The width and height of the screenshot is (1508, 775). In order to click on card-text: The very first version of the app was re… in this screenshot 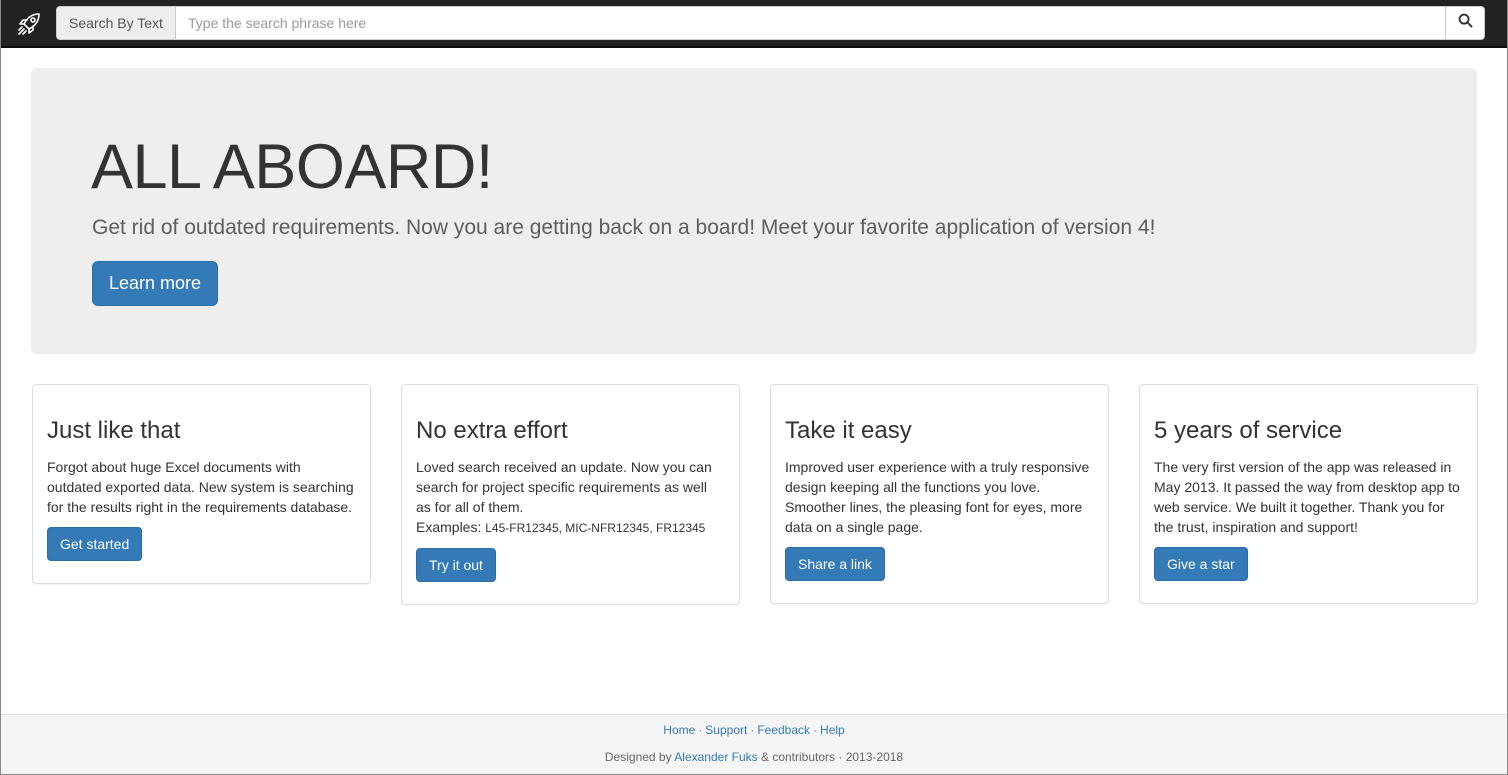, I will do `click(1307, 497)`.